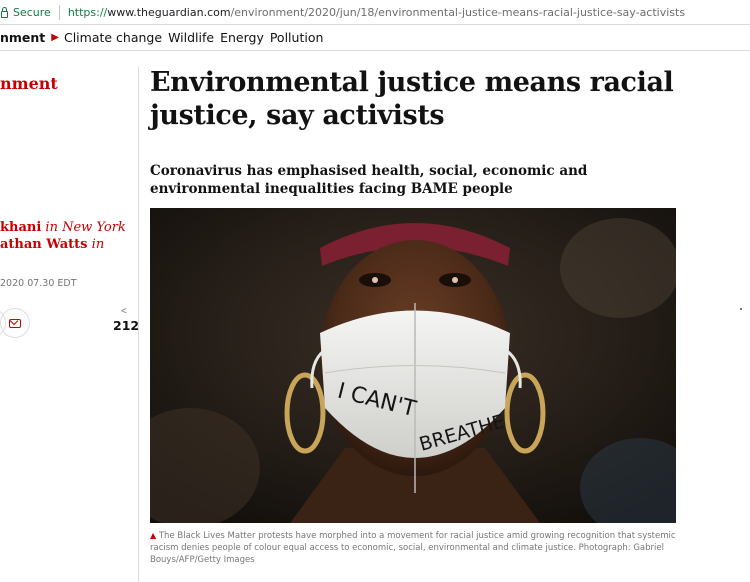 The width and height of the screenshot is (750, 582). Describe the element at coordinates (126, 325) in the screenshot. I see `share-count: 212` at that location.